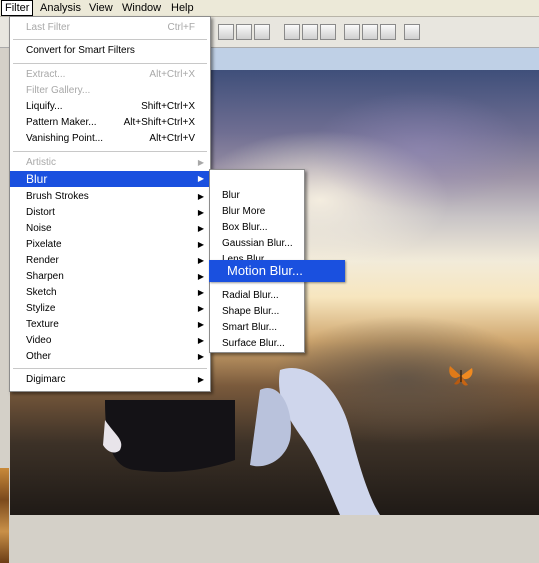  I want to click on menu-item-video: Video ▶, so click(110, 341).